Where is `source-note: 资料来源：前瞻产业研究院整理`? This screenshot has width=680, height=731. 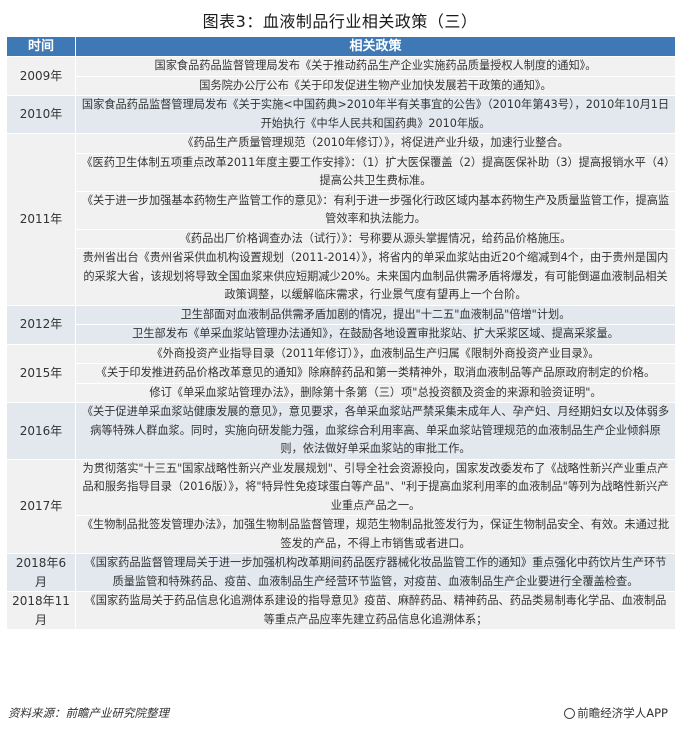 source-note: 资料来源：前瞻产业研究院整理 is located at coordinates (88, 713).